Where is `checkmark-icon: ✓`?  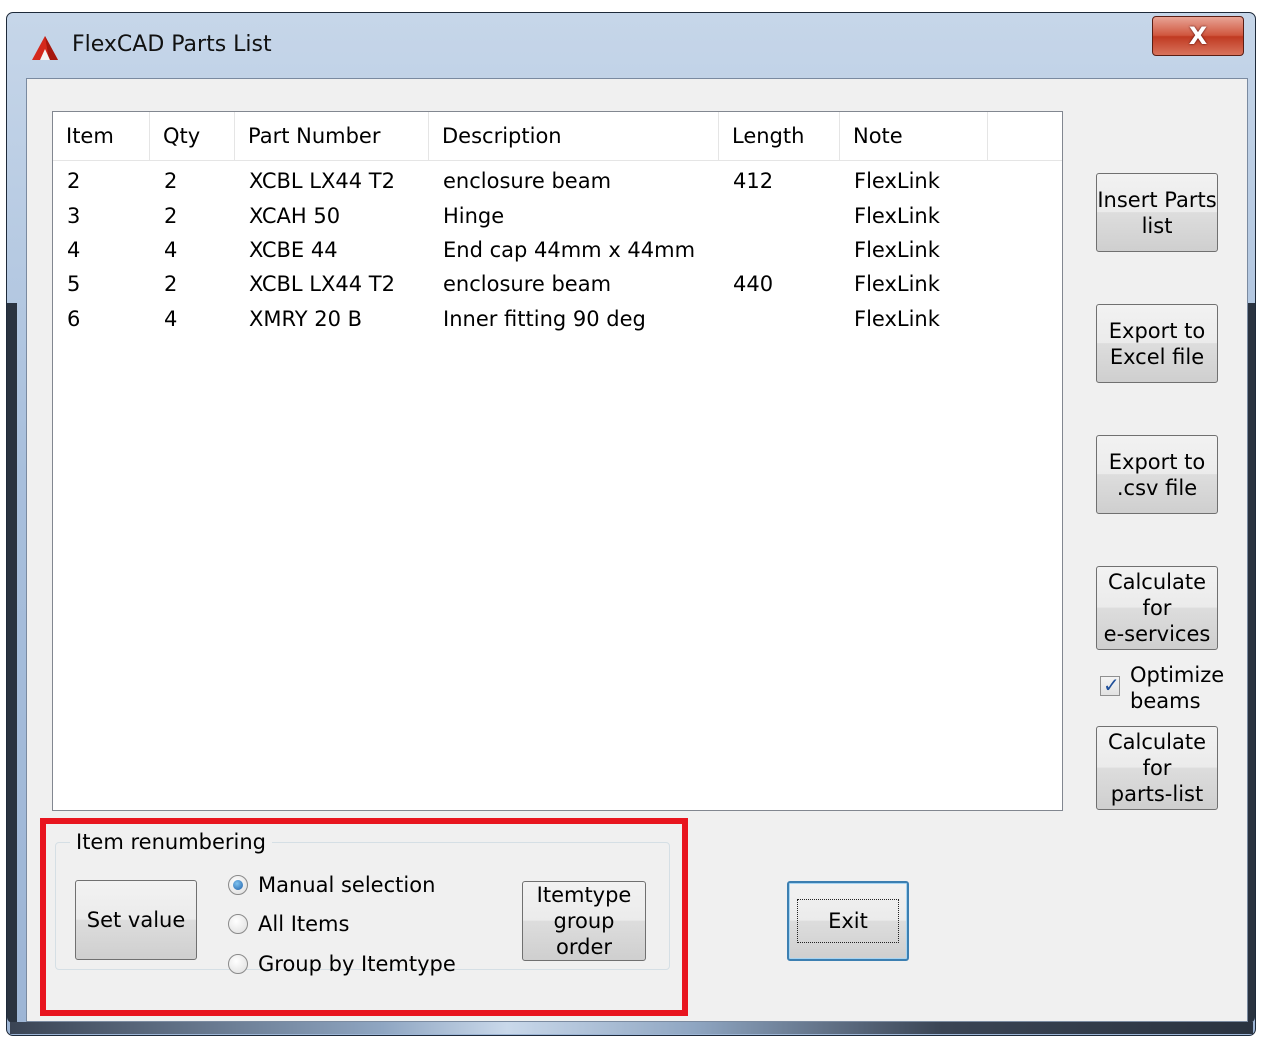 checkmark-icon: ✓ is located at coordinates (1111, 685).